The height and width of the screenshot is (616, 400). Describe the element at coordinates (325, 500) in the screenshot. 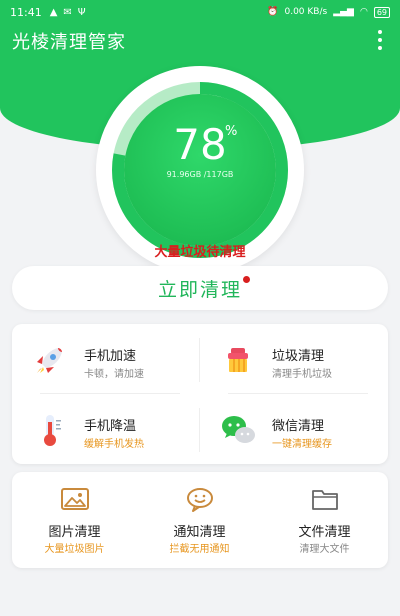

I see `folder-icon` at that location.